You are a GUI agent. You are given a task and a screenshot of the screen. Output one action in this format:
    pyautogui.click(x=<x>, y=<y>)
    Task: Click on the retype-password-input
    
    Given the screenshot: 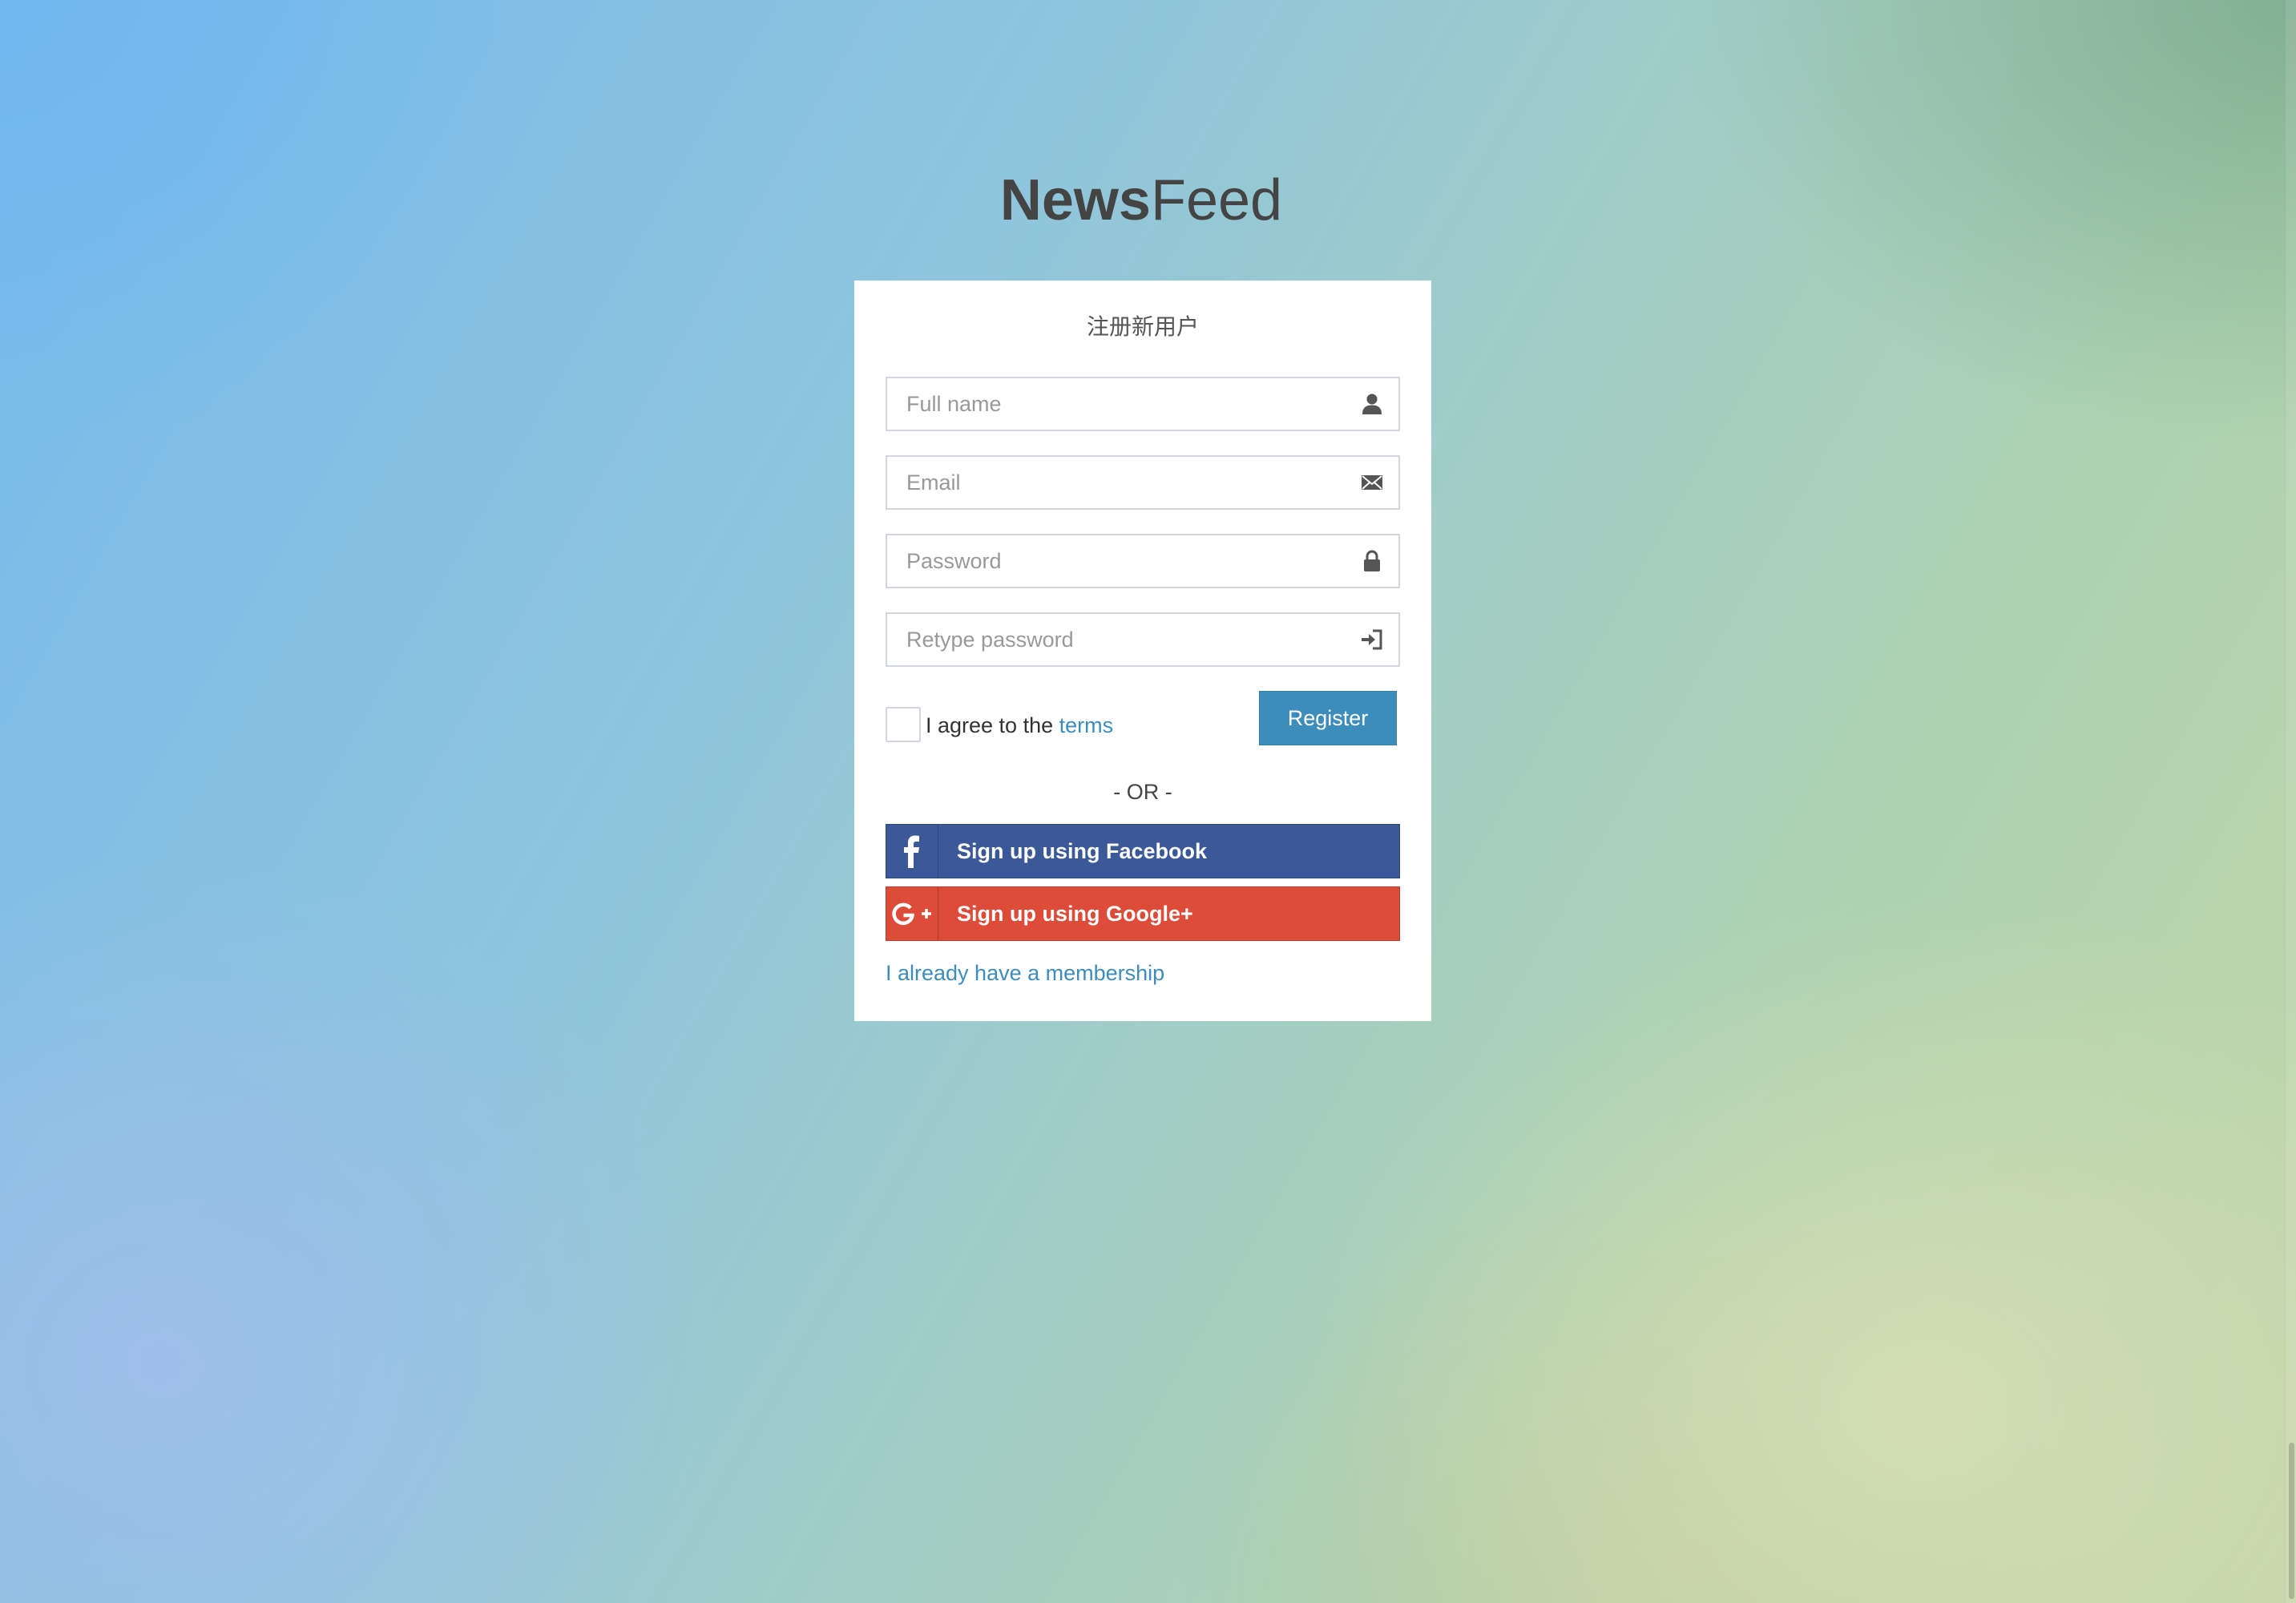 What is the action you would take?
    pyautogui.click(x=1130, y=639)
    